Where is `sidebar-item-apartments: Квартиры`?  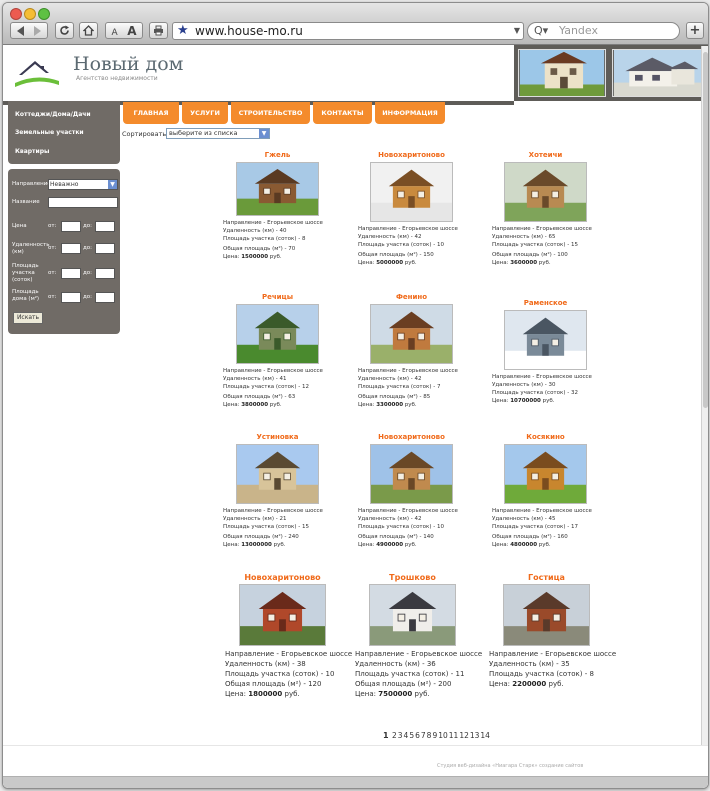 sidebar-item-apartments: Квартиры is located at coordinates (32, 151).